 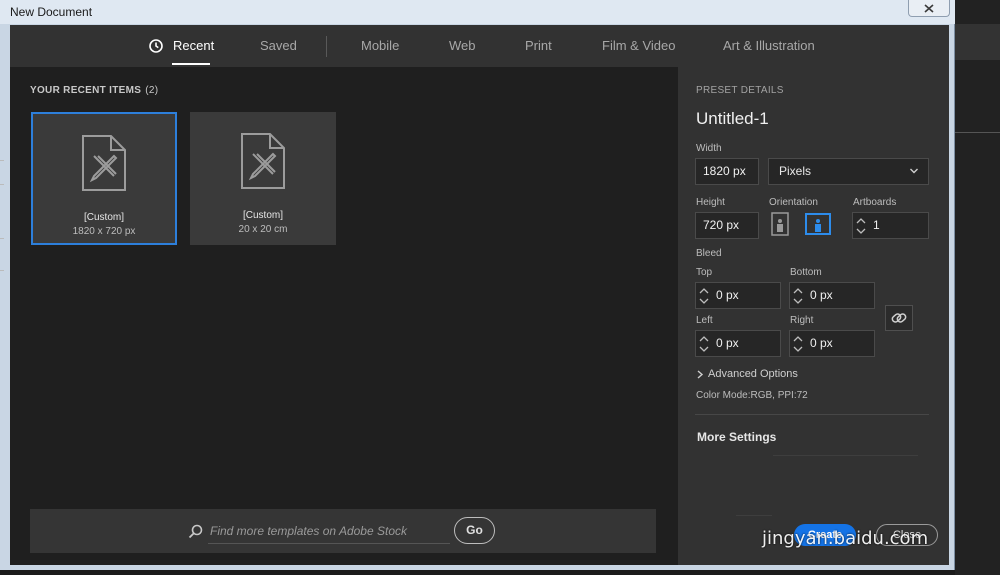 I want to click on units-select: Pixels, so click(x=848, y=171).